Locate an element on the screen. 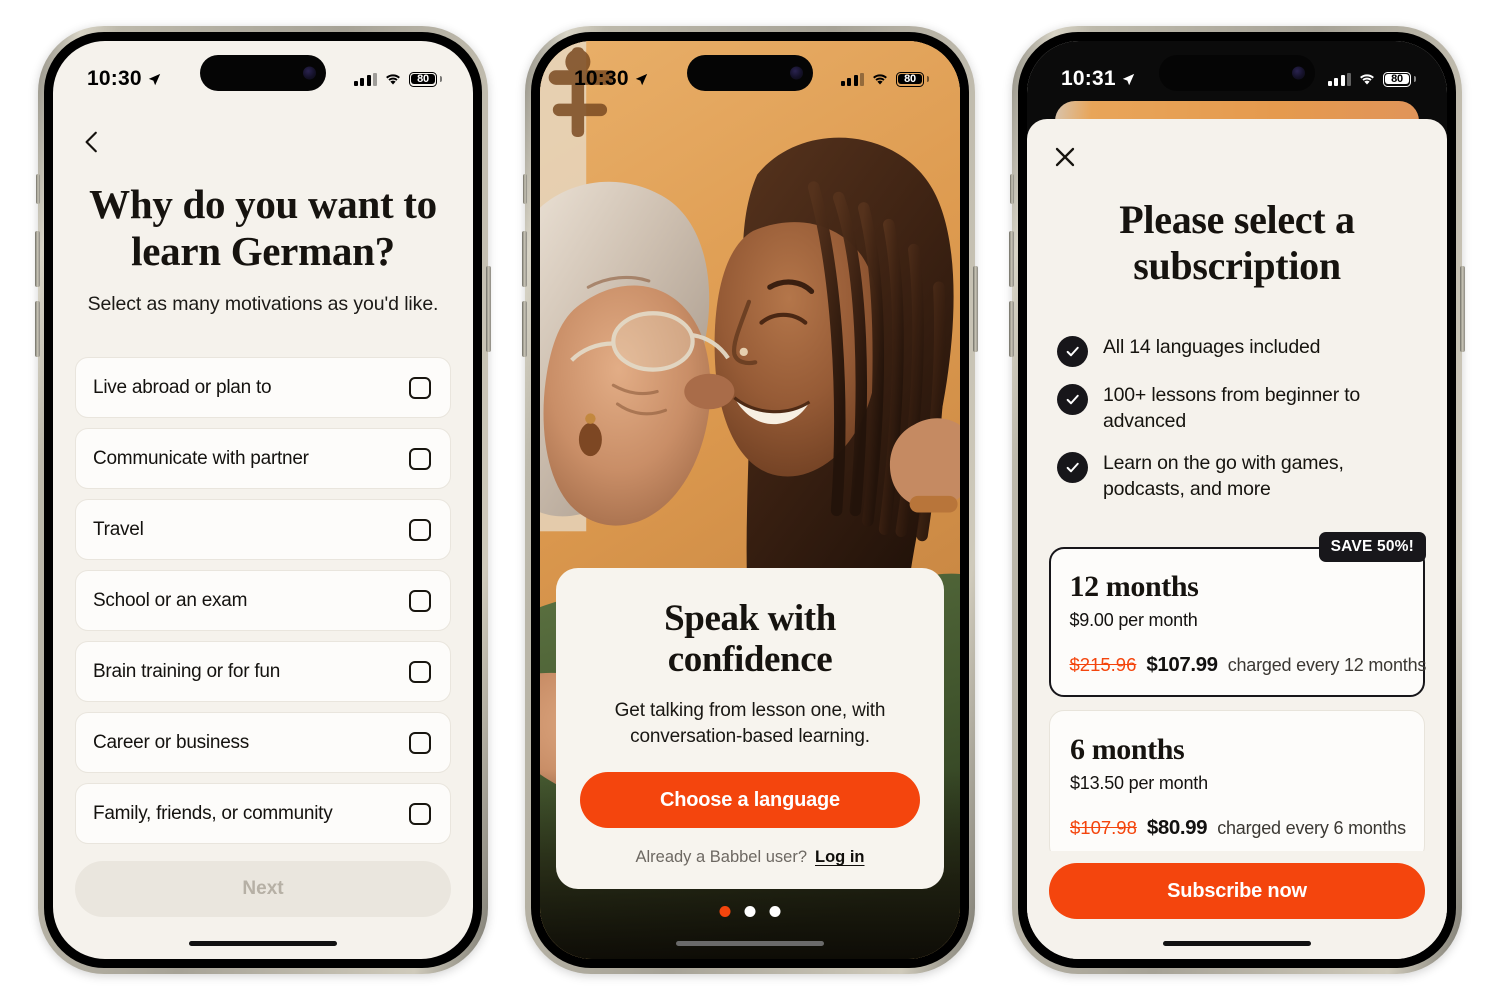 The width and height of the screenshot is (1500, 1000). option-label: Family, friends, or community is located at coordinates (213, 813).